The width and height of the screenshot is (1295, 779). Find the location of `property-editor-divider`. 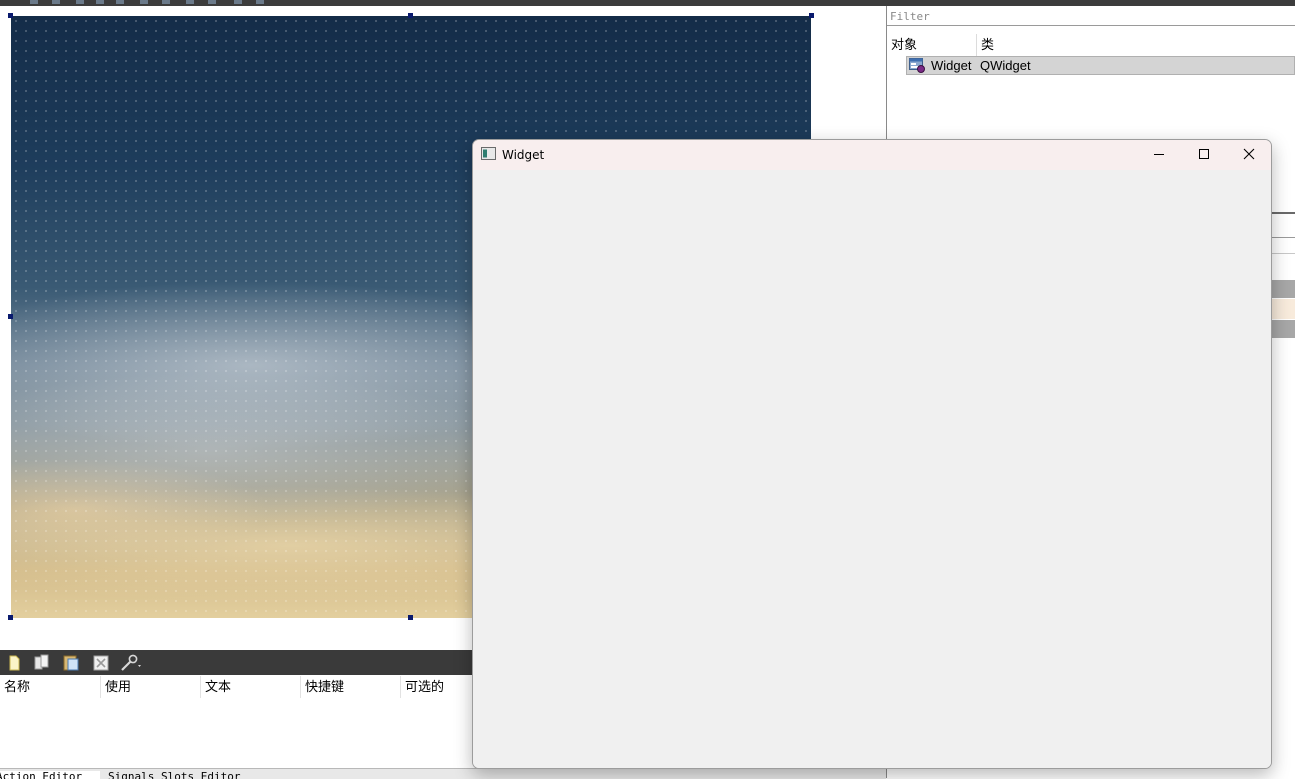

property-editor-divider is located at coordinates (1283, 213).